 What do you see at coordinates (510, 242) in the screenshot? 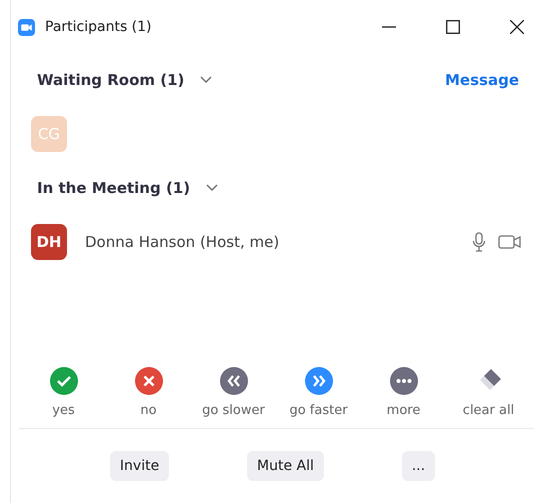
I see `video-camera-icon` at bounding box center [510, 242].